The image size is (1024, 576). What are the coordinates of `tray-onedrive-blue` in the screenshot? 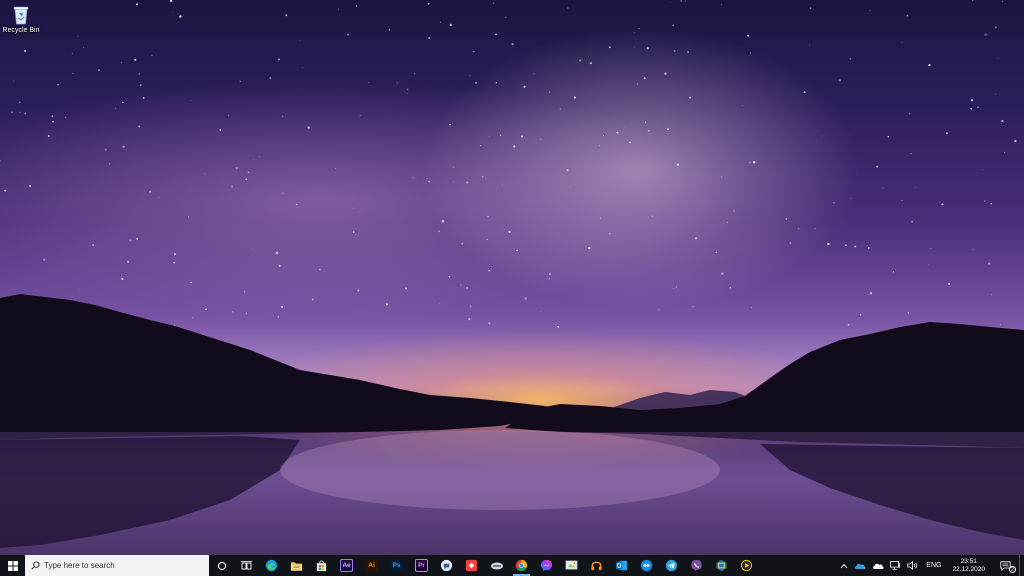 It's located at (860, 565).